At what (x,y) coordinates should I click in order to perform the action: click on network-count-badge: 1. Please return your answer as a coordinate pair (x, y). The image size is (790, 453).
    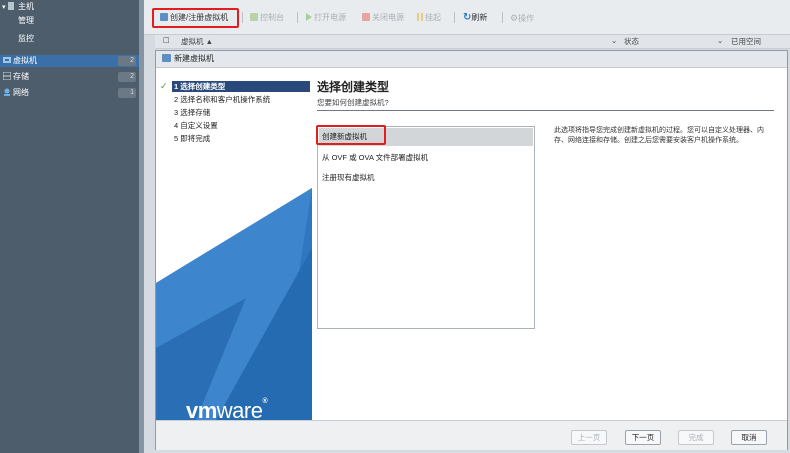
    Looking at the image, I should click on (127, 93).